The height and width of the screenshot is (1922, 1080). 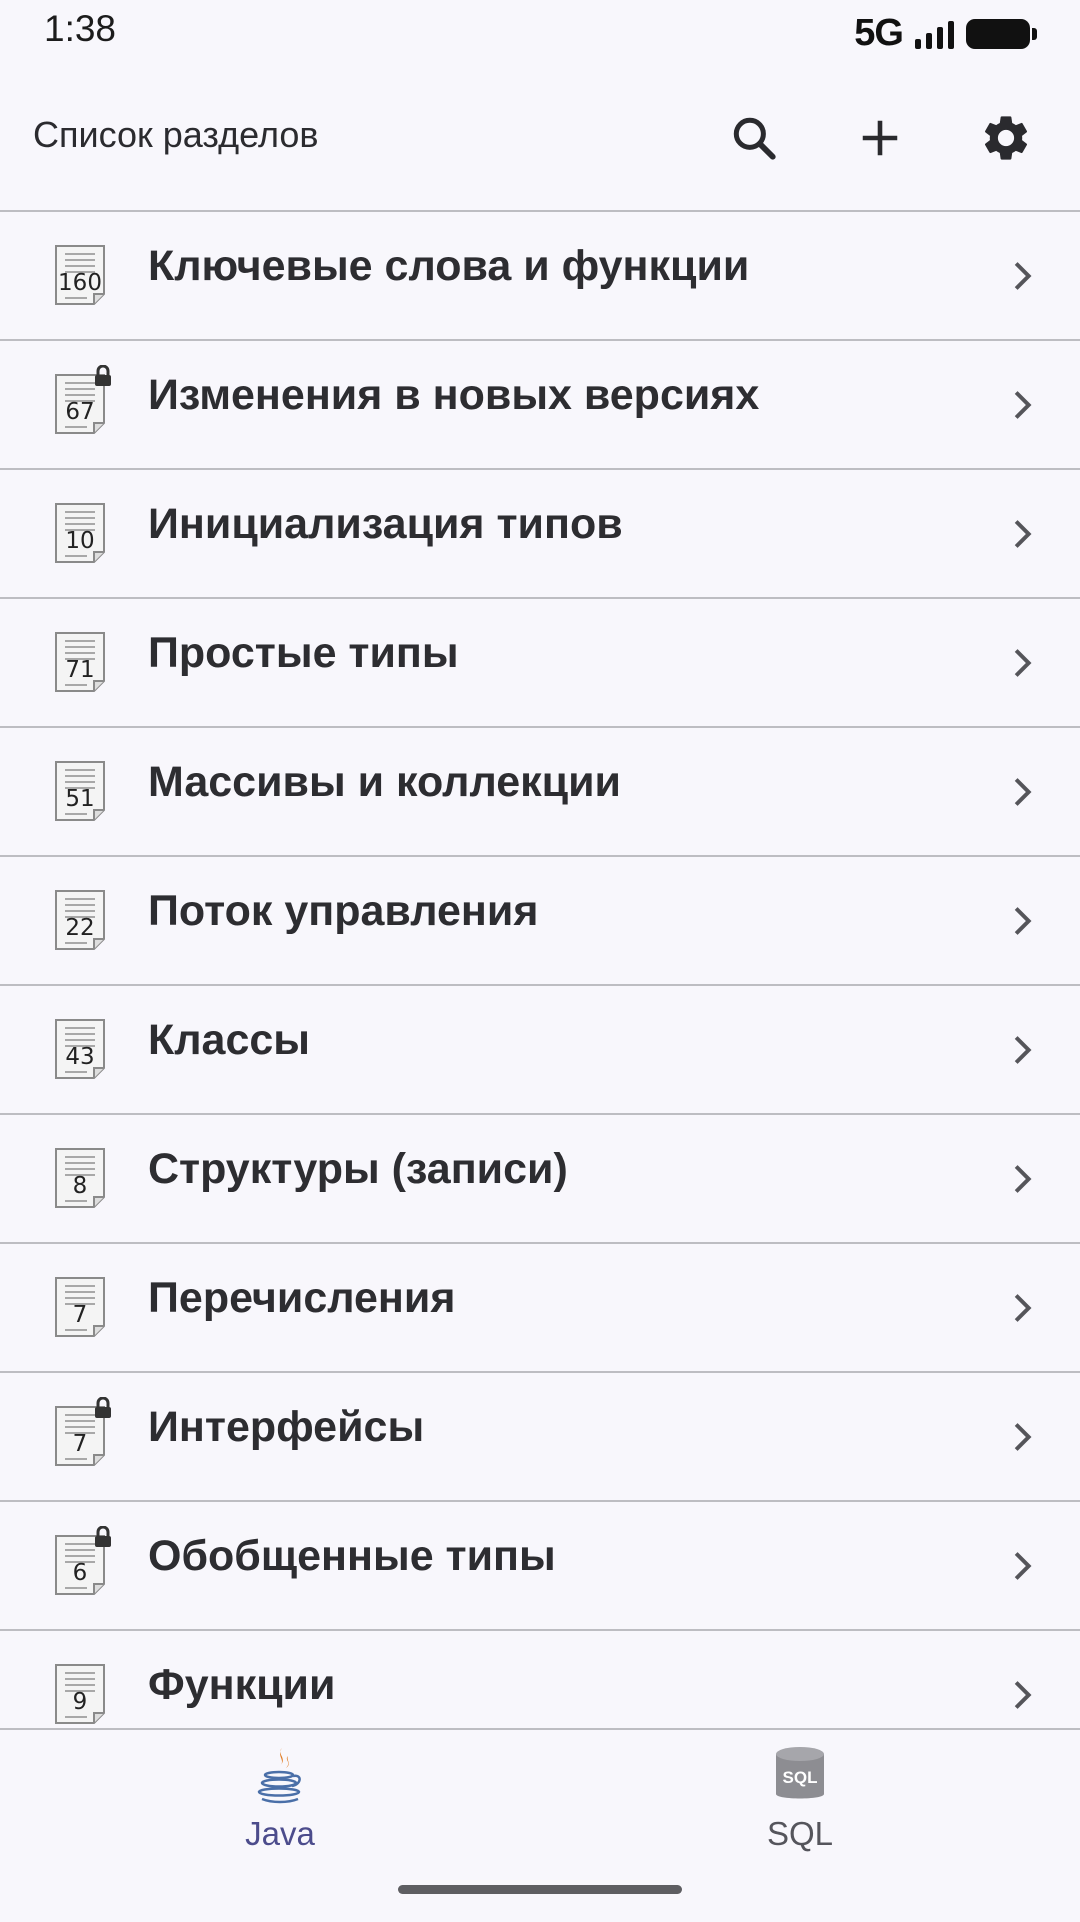 What do you see at coordinates (540, 921) in the screenshot?
I see `section-row-6: 22 Поток управления` at bounding box center [540, 921].